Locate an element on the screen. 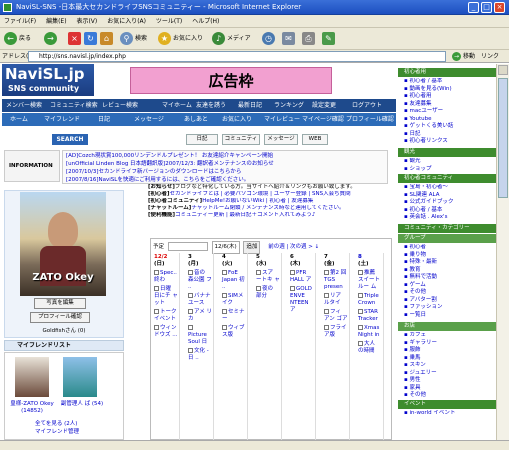  stop-button: × is located at coordinates (75, 39).